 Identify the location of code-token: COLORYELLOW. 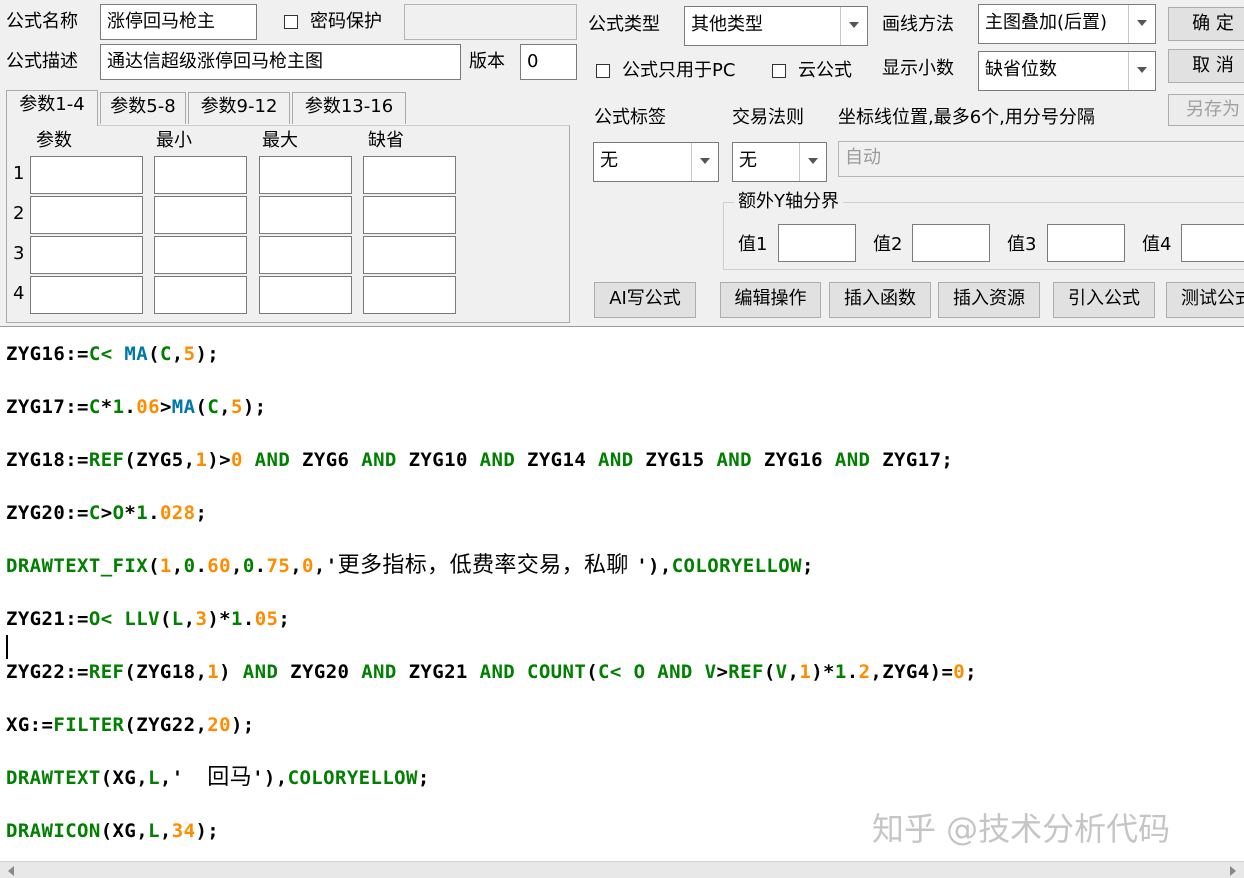
(352, 778).